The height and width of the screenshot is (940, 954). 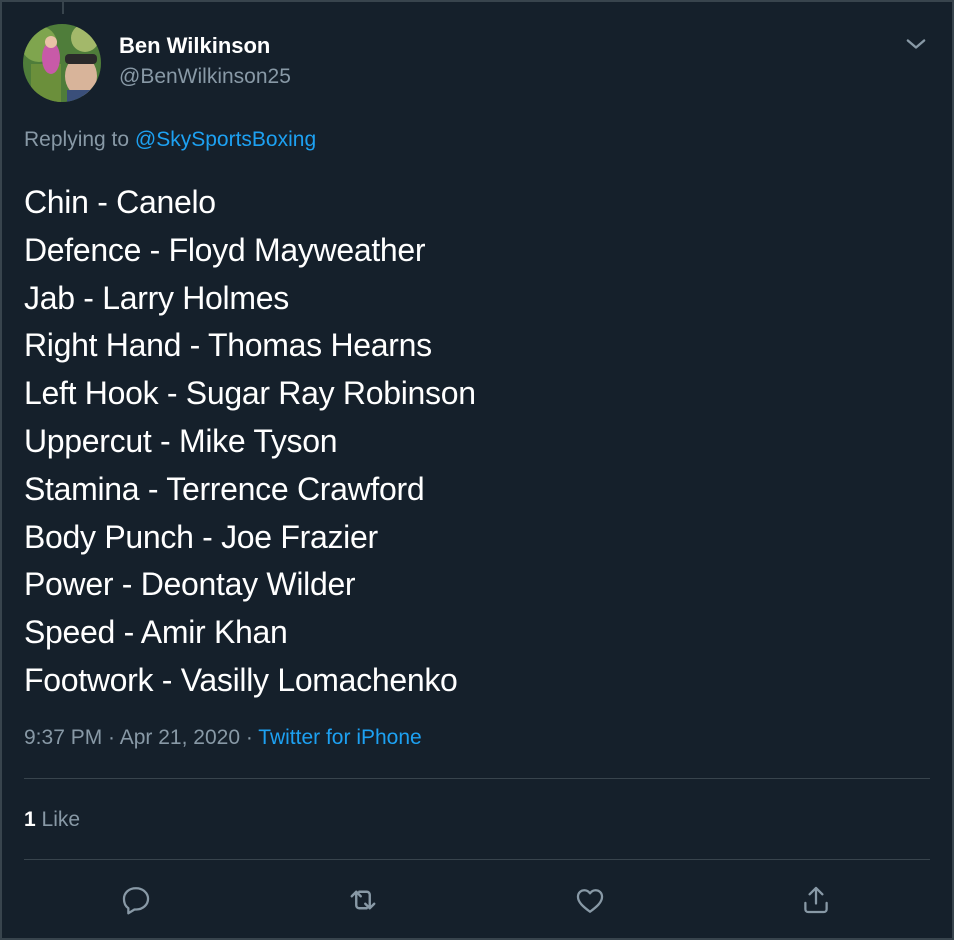 What do you see at coordinates (156, 632) in the screenshot?
I see `tweet-line: Speed - Amir Khan` at bounding box center [156, 632].